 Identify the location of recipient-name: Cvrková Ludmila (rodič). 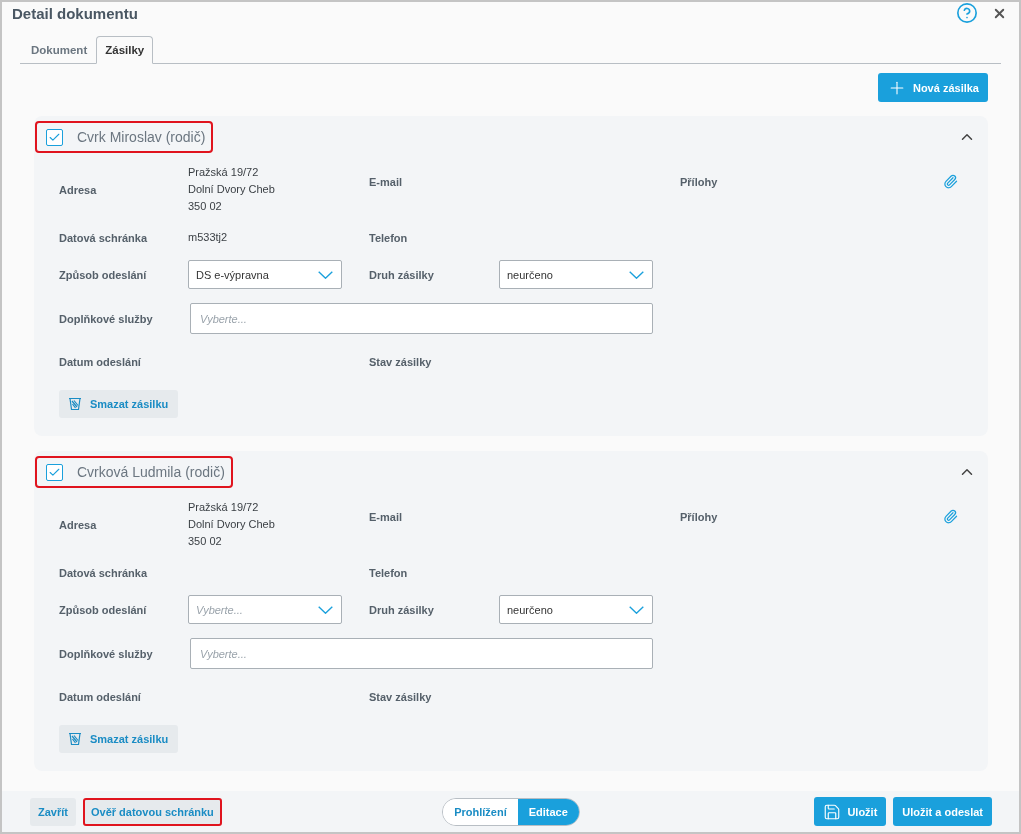
(151, 472).